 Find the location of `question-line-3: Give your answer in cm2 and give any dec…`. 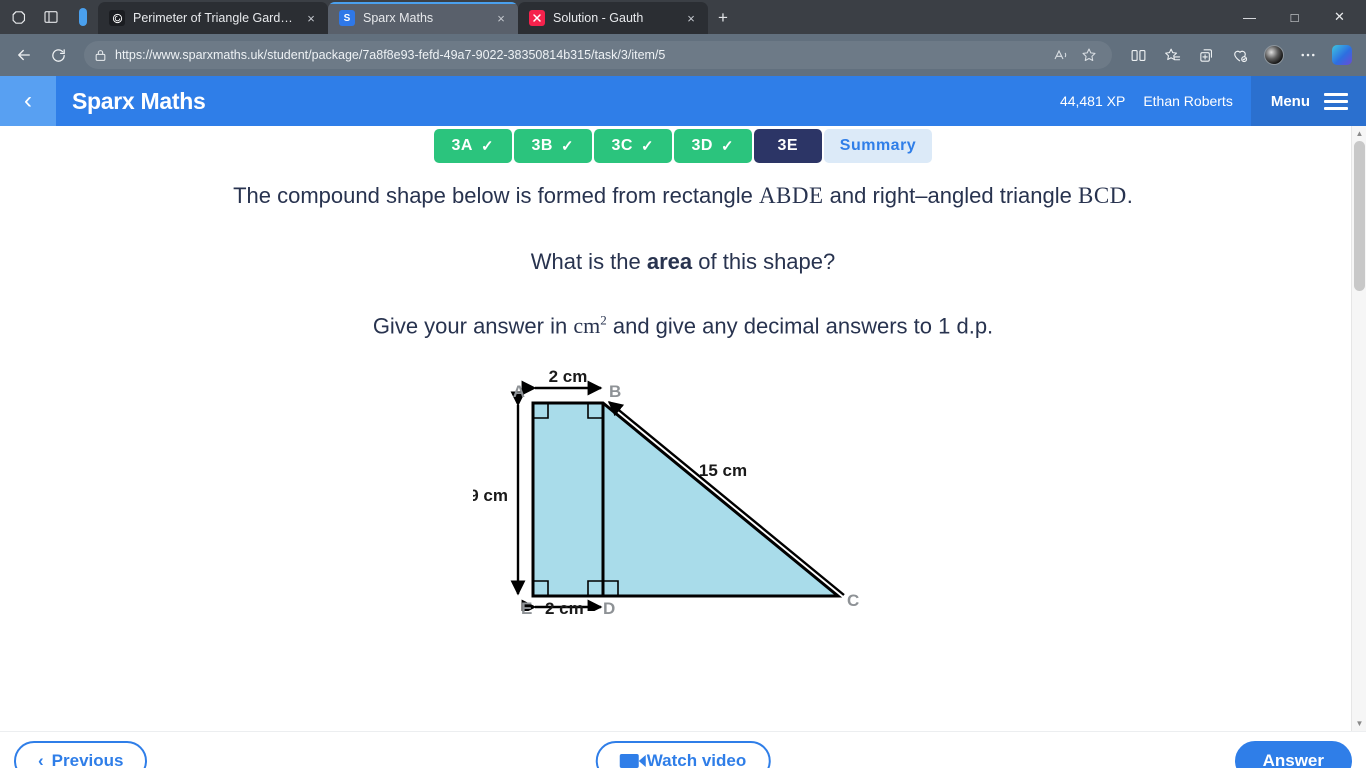

question-line-3: Give your answer in cm2 and give any dec… is located at coordinates (683, 326).